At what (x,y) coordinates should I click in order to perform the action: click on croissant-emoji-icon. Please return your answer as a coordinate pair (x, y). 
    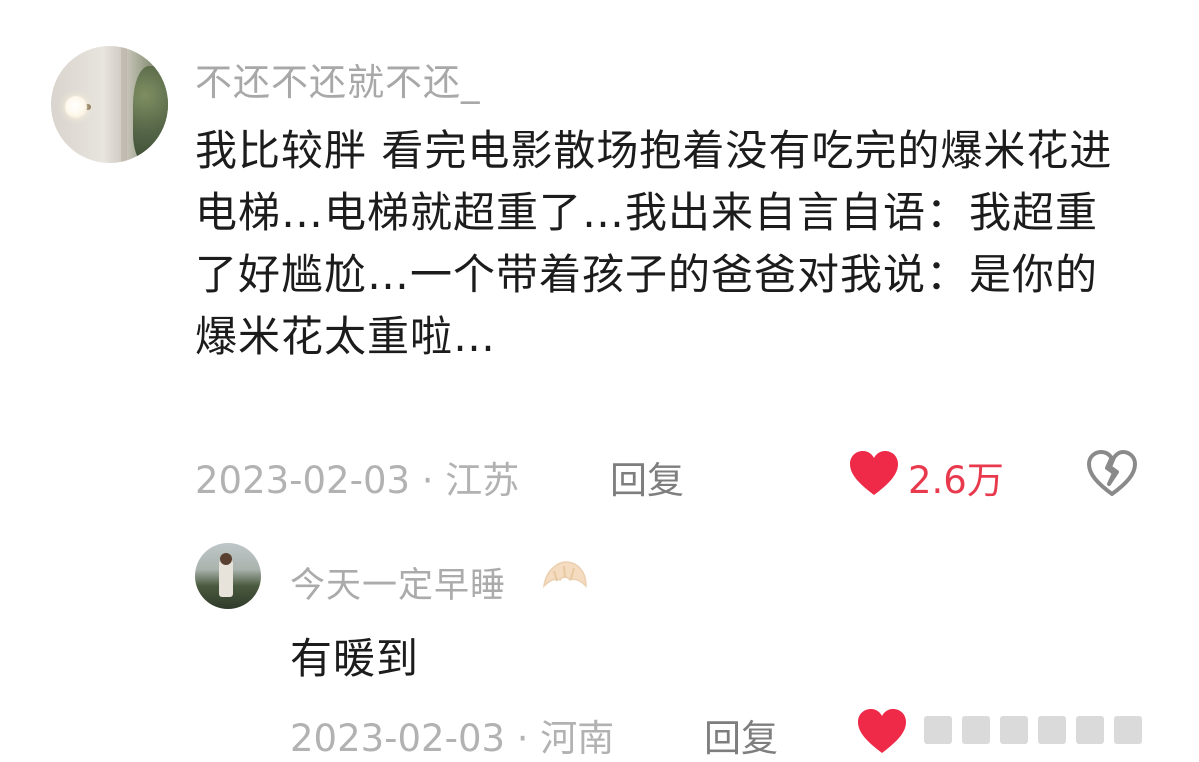
    Looking at the image, I should click on (565, 580).